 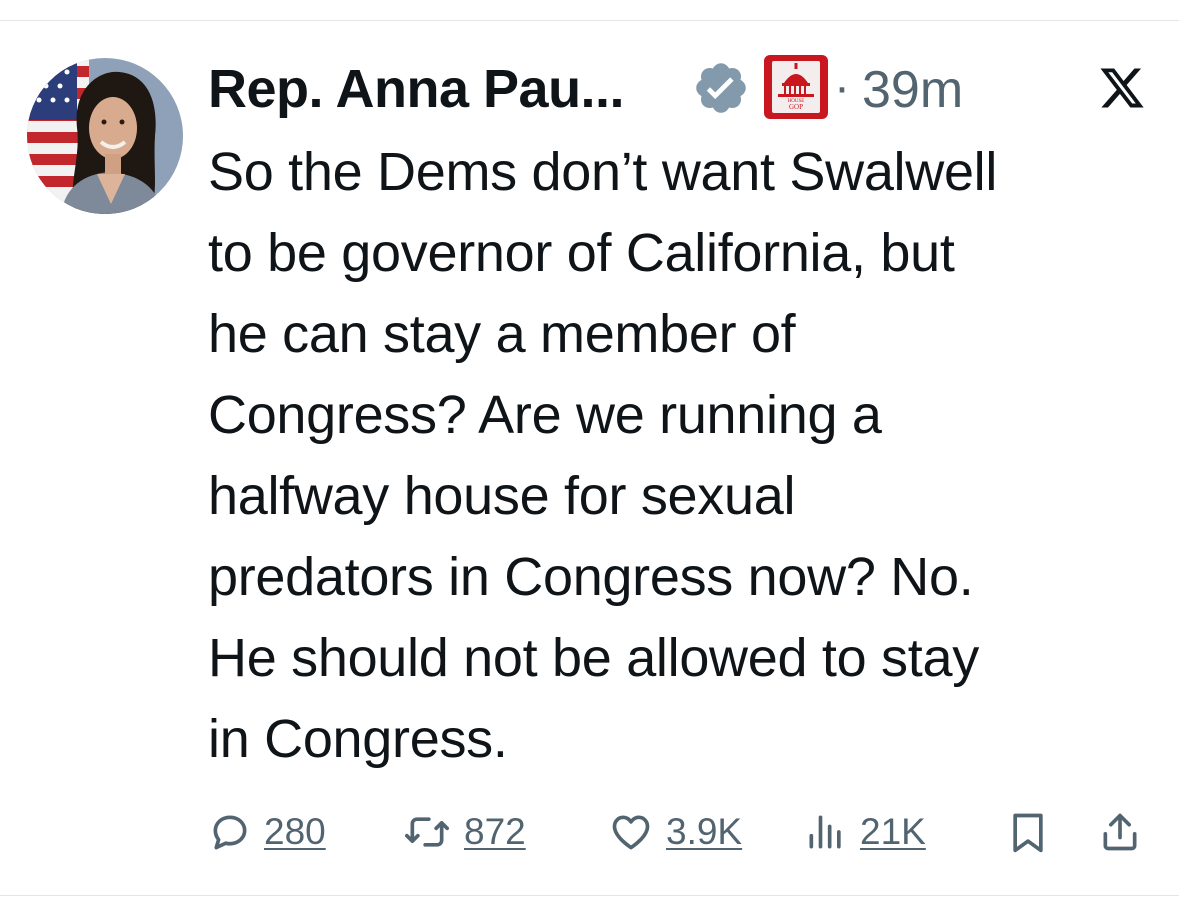 What do you see at coordinates (603, 172) in the screenshot?
I see `tweet-line: So the Dems don’t want Swalwell` at bounding box center [603, 172].